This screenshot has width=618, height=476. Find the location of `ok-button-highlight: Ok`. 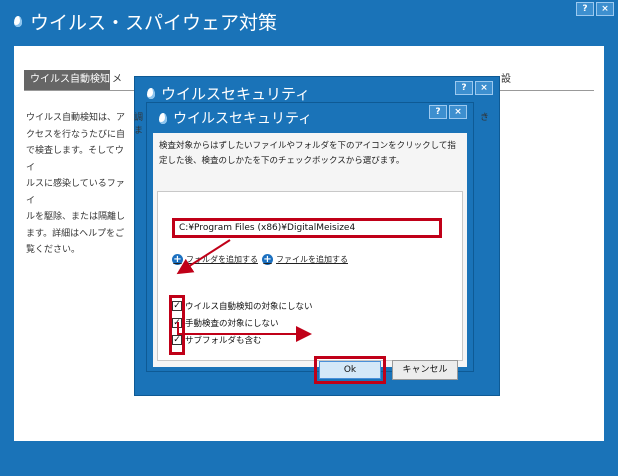

ok-button-highlight: Ok is located at coordinates (350, 370).